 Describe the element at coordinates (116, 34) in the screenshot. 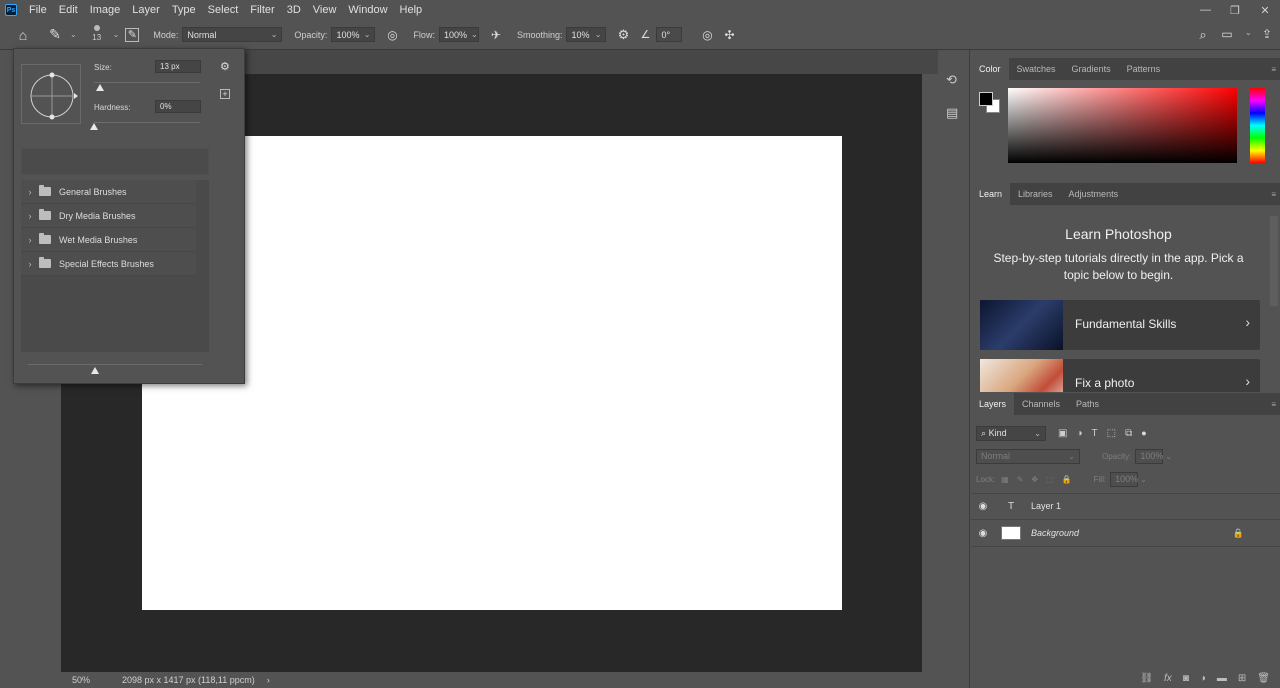

I see `brush-picker-caret-icon: ⌄` at that location.